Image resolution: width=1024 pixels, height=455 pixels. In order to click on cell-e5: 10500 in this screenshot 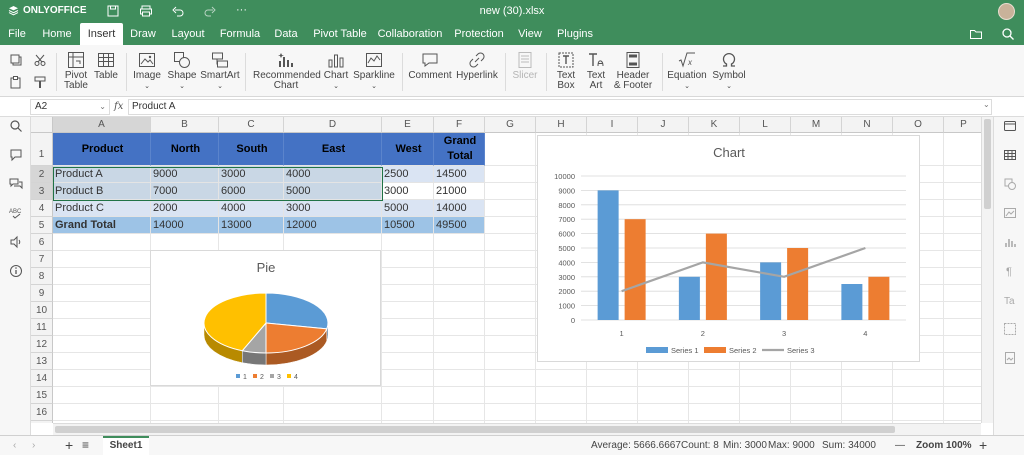, I will do `click(408, 225)`.